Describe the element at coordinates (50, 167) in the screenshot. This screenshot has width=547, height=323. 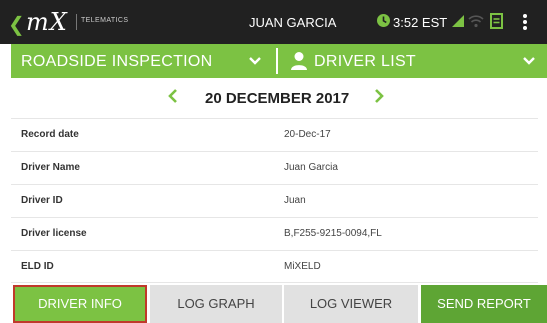
I see `row-label: Driver Name` at that location.